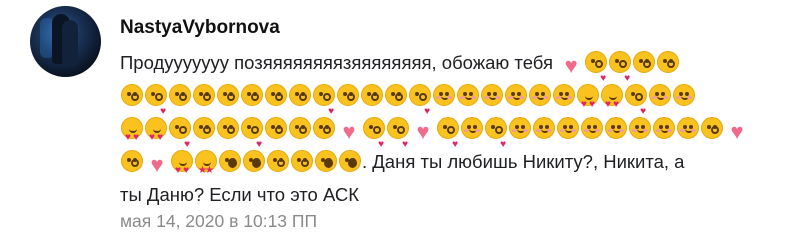 This screenshot has height=252, width=794. I want to click on author-avatar, so click(65, 41).